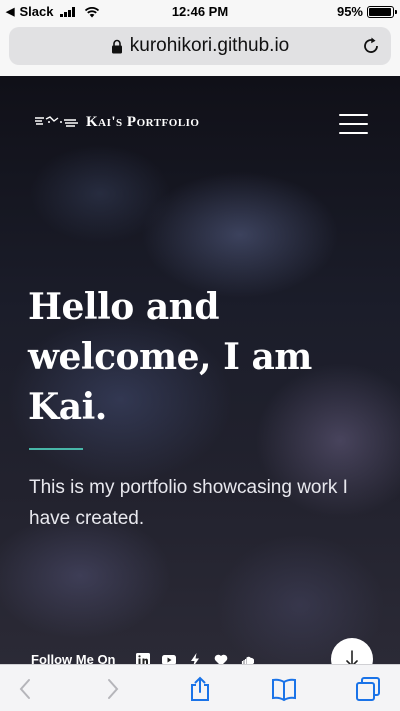 The width and height of the screenshot is (400, 711). Describe the element at coordinates (170, 357) in the screenshot. I see `hero-heading: Hello and welcome, I am Kai.` at that location.